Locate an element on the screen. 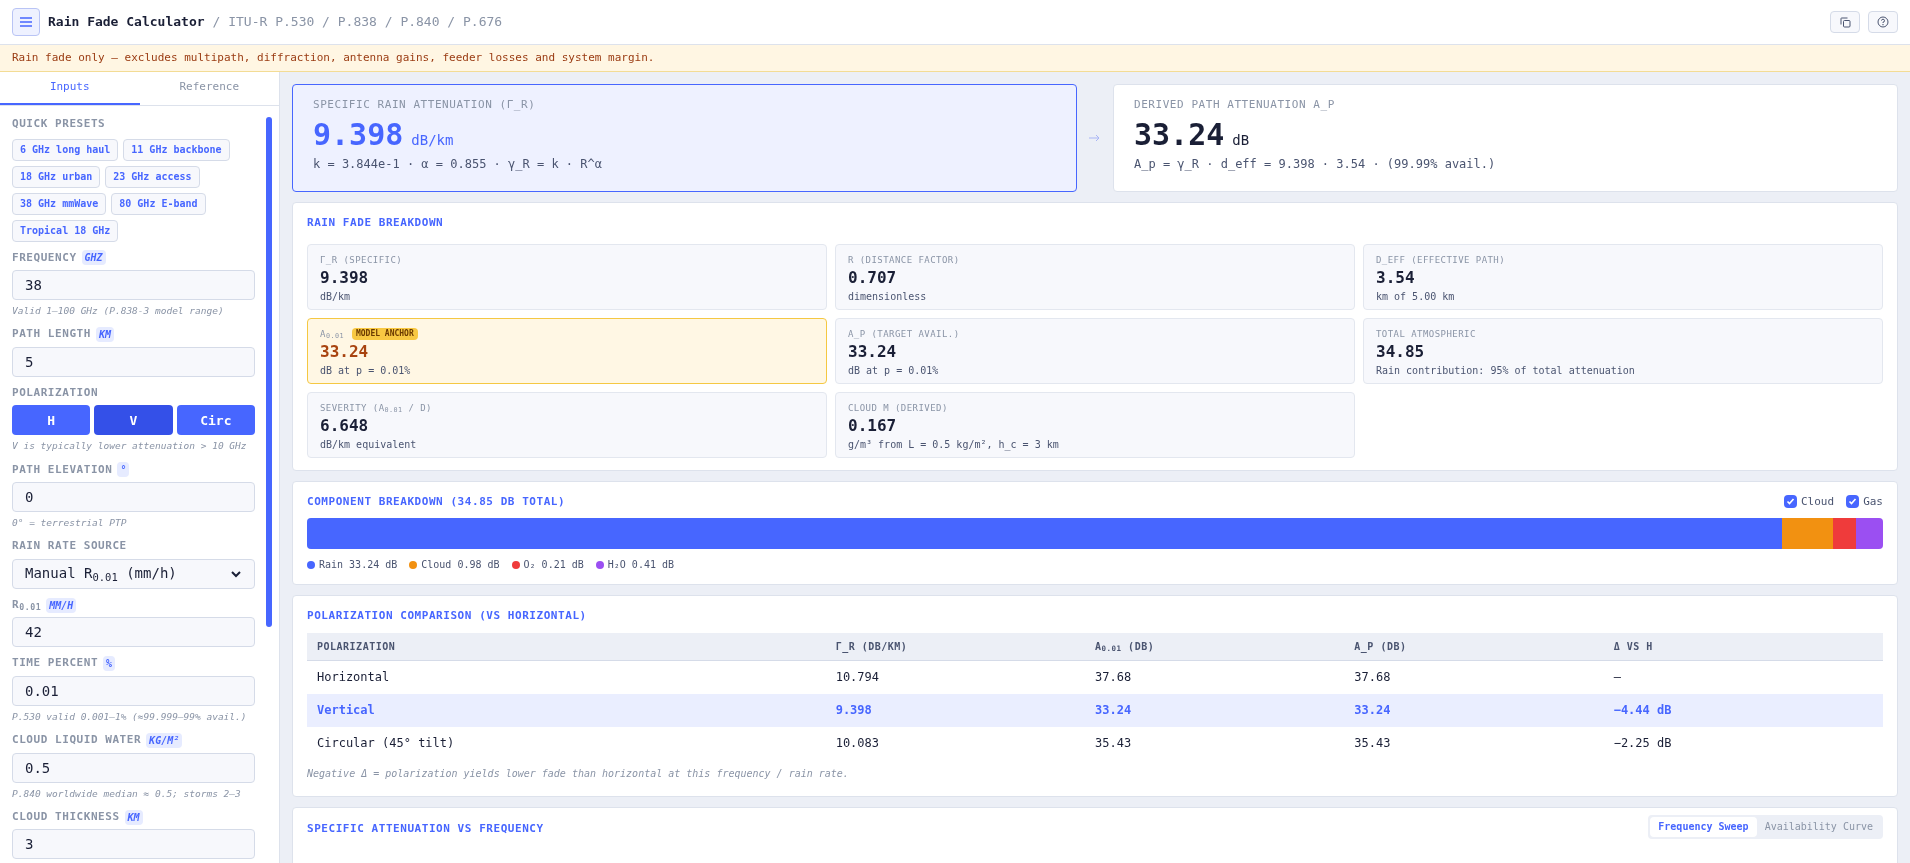 This screenshot has width=1910, height=863. help-icon is located at coordinates (1883, 22).